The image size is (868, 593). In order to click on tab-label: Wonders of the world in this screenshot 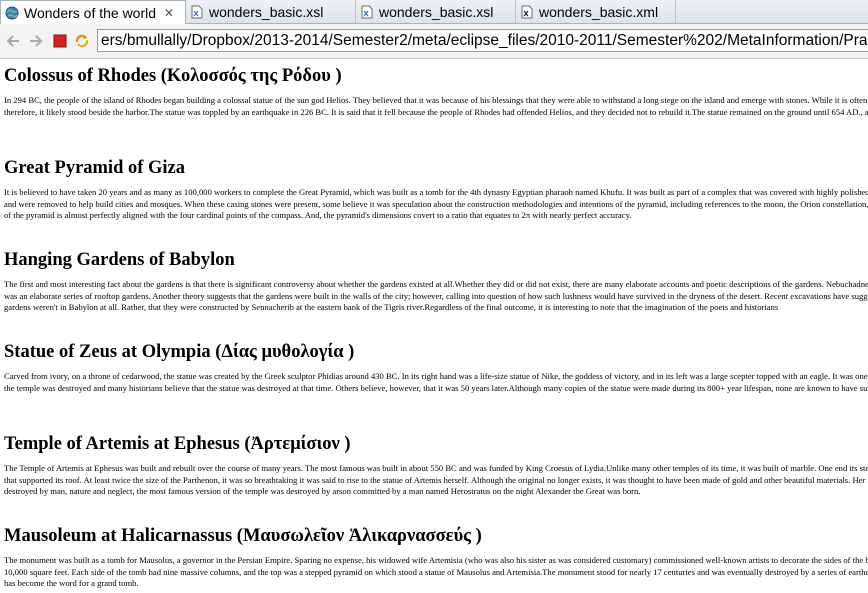, I will do `click(90, 12)`.